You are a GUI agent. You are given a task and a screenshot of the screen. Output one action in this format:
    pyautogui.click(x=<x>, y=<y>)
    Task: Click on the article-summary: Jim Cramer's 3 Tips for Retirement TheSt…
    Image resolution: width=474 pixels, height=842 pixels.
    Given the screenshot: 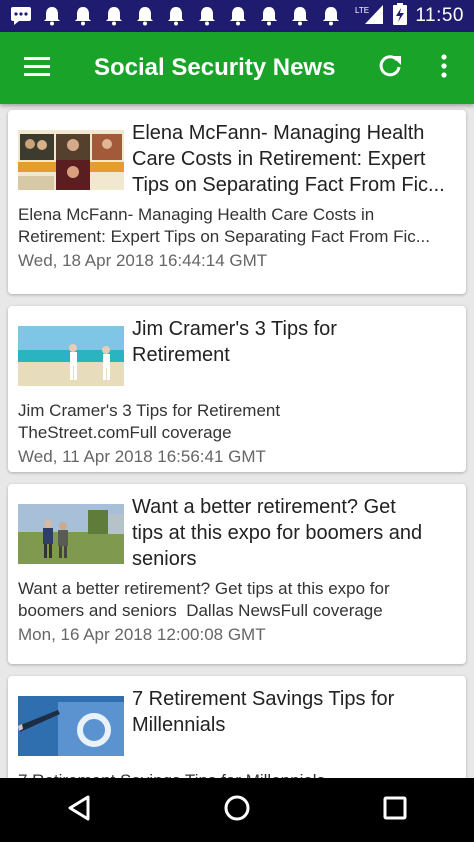 What is the action you would take?
    pyautogui.click(x=149, y=421)
    